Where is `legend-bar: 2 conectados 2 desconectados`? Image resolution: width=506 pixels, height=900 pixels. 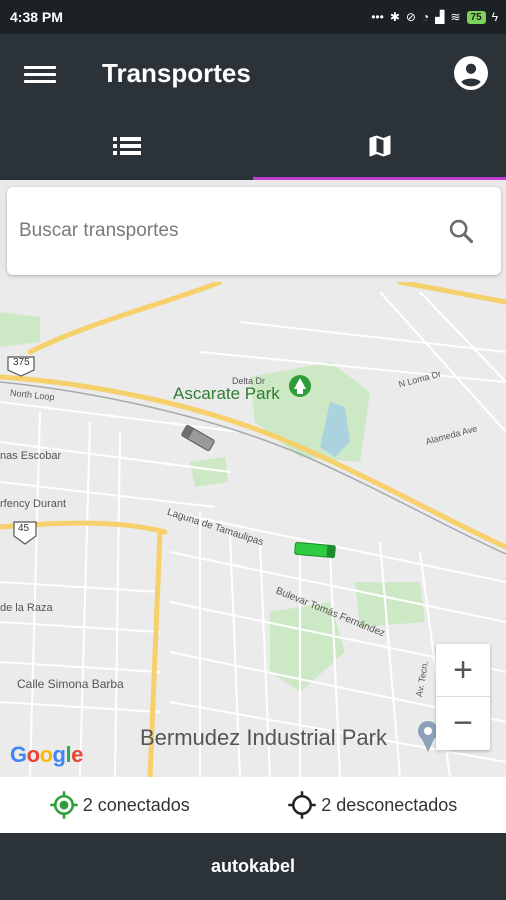
legend-bar: 2 conectados 2 desconectados is located at coordinates (253, 805).